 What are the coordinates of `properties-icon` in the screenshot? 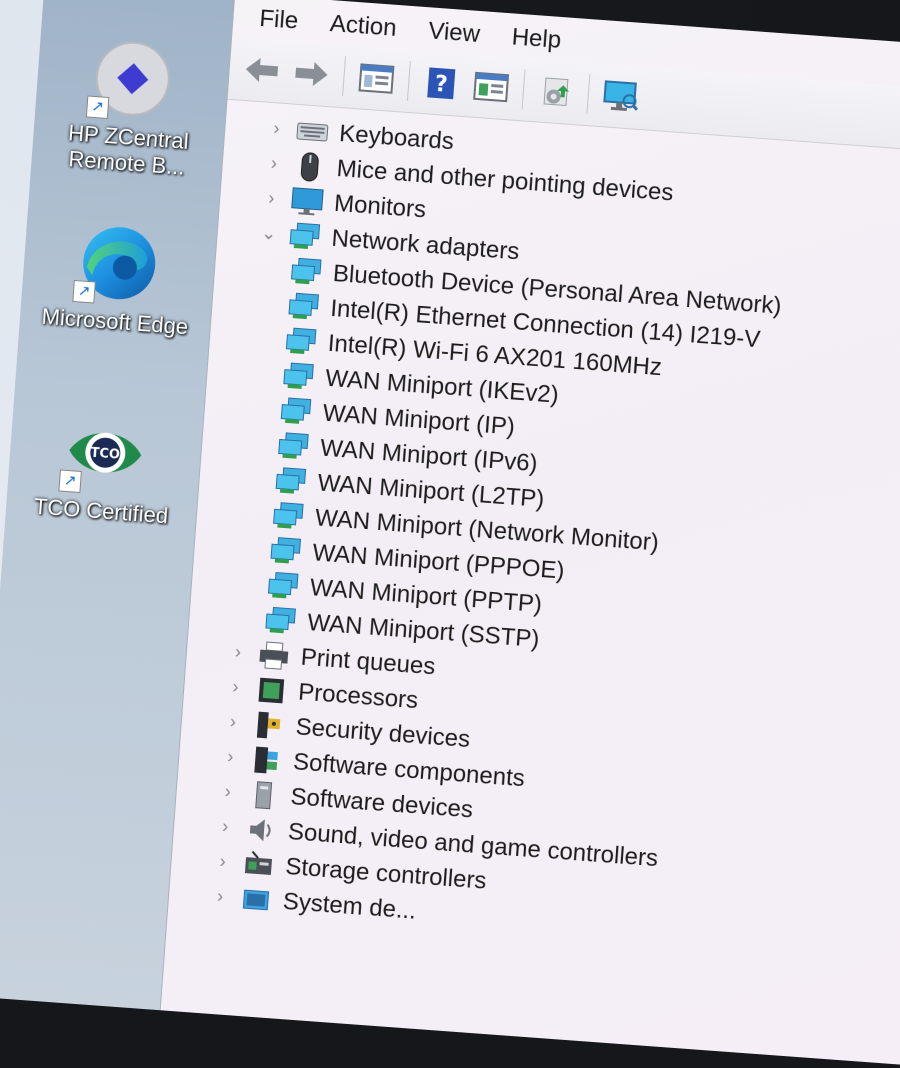 It's located at (491, 87).